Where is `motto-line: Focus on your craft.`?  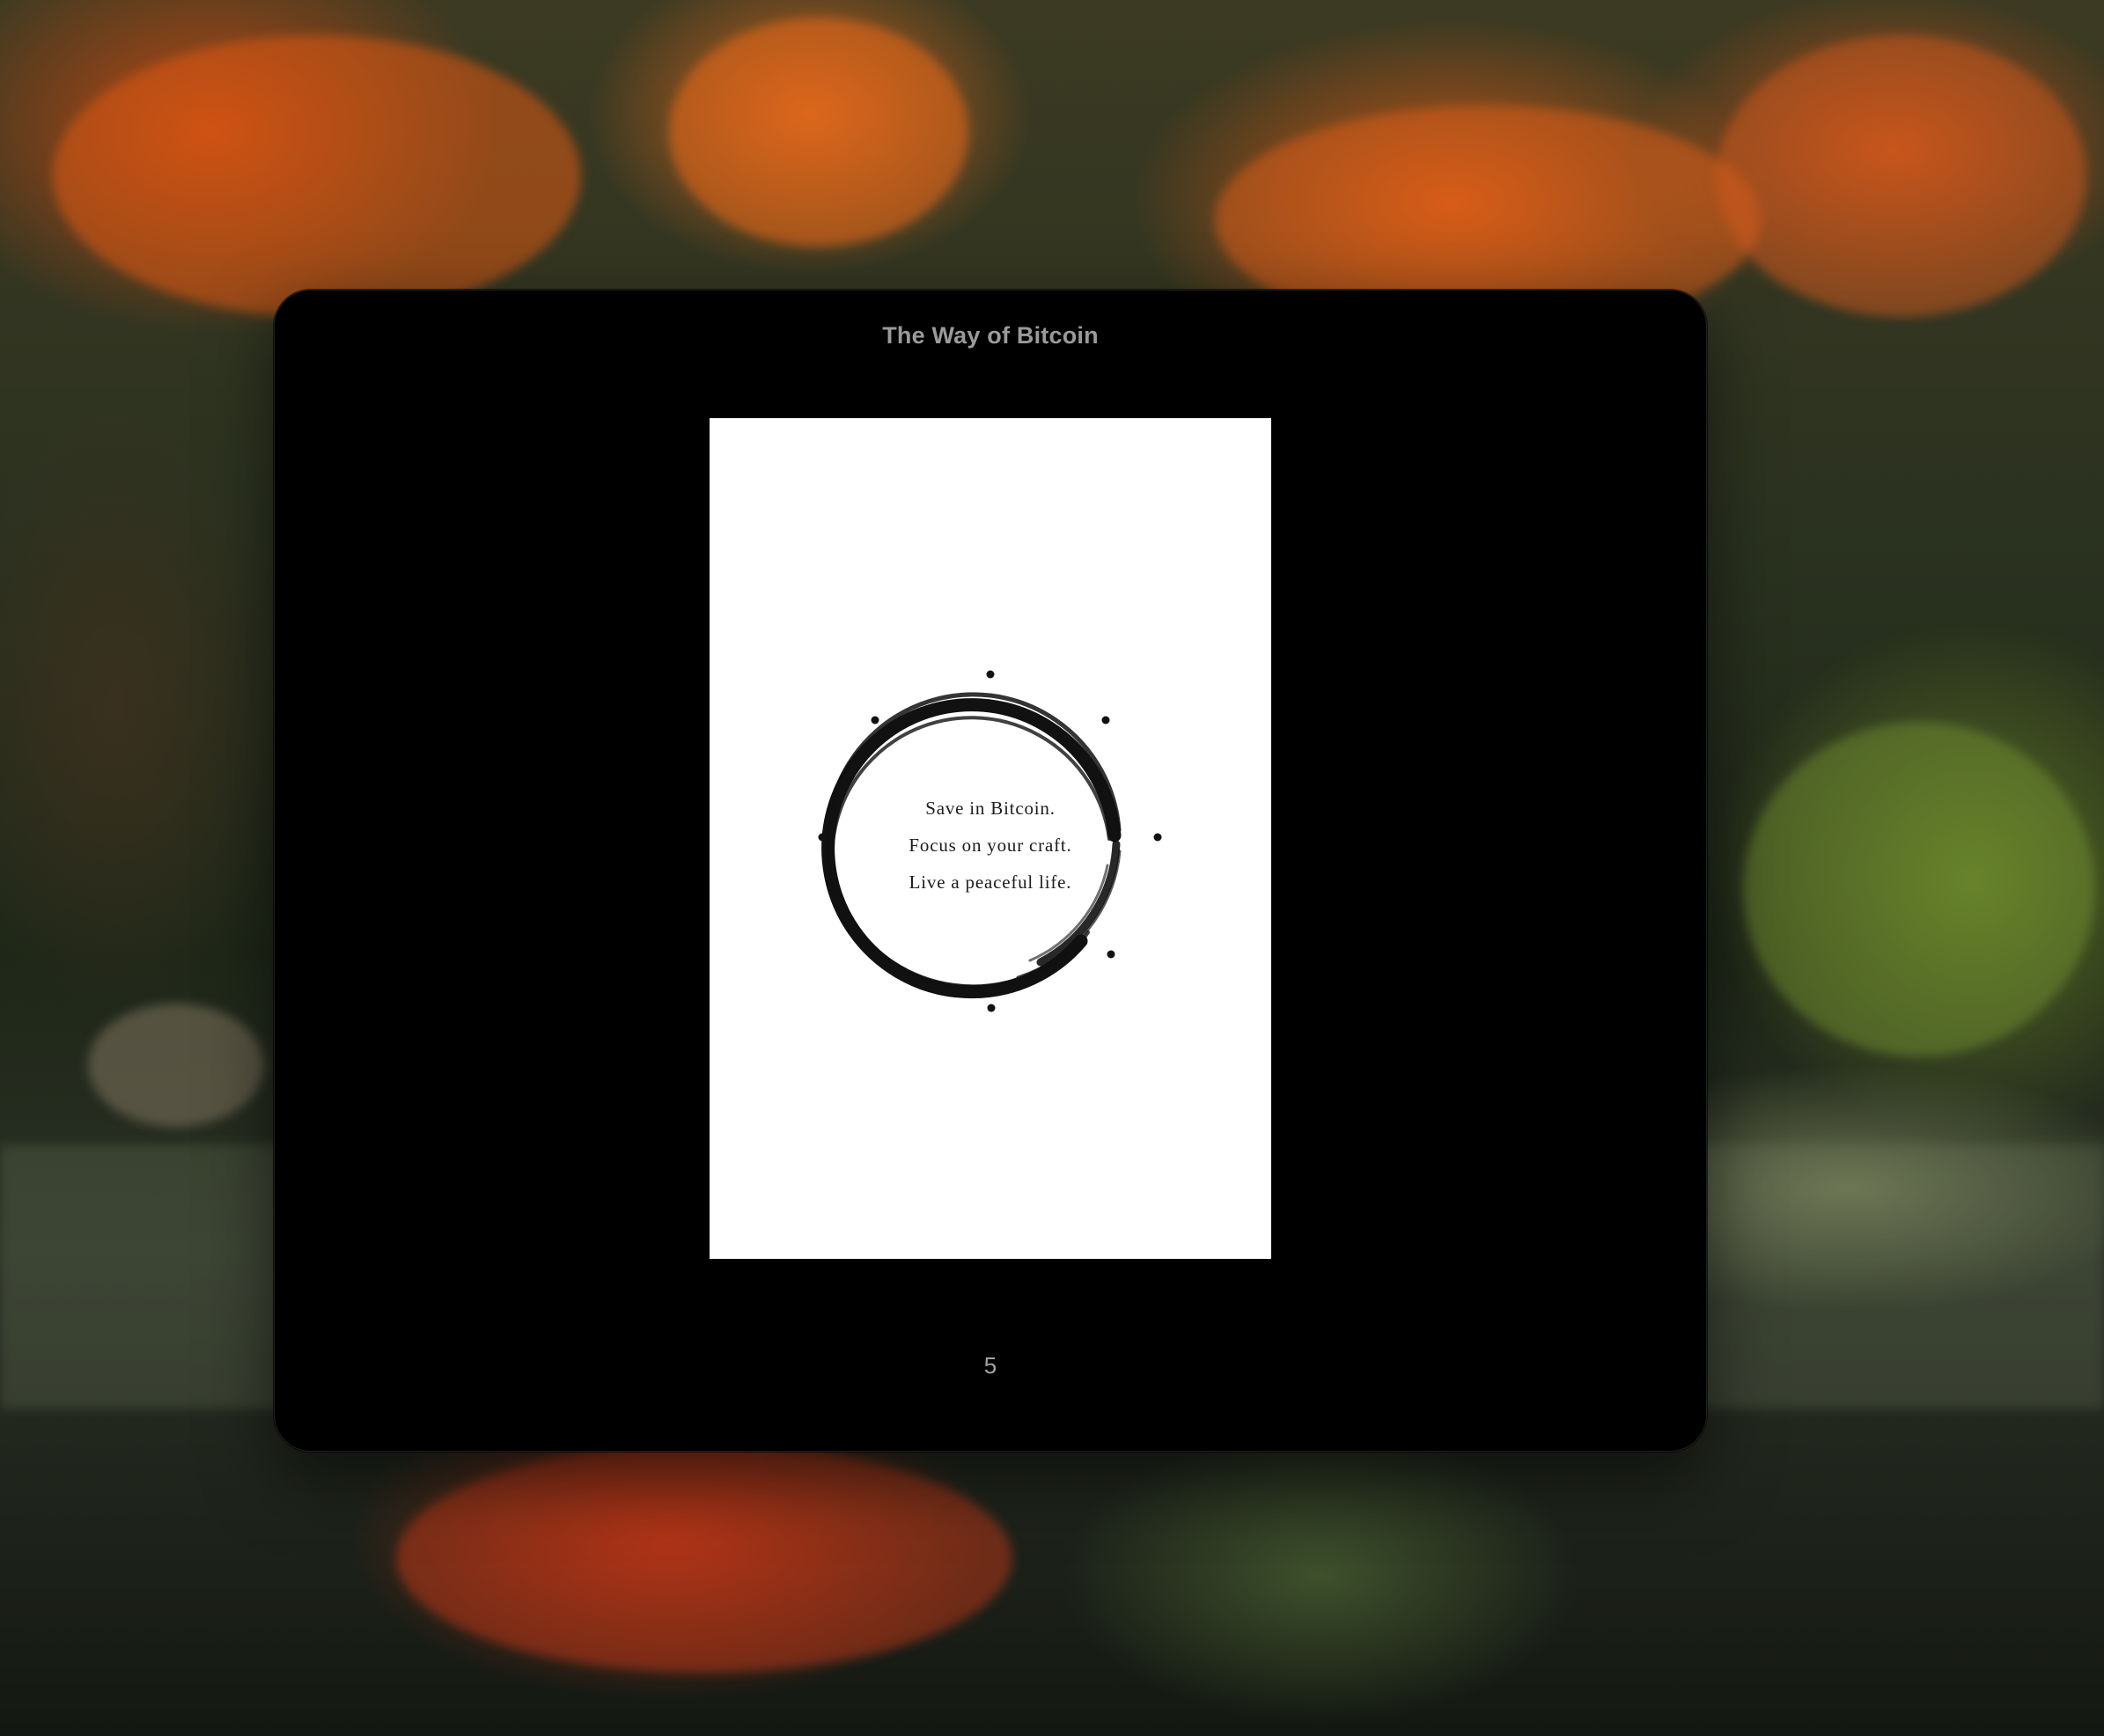 motto-line: Focus on your craft. is located at coordinates (990, 845).